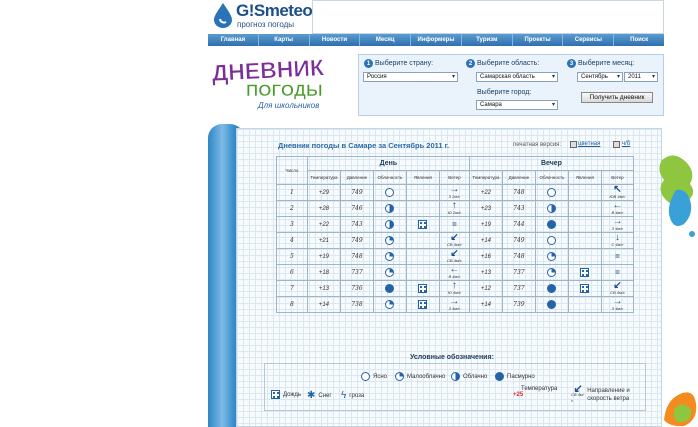 The width and height of the screenshot is (698, 427). What do you see at coordinates (617, 97) in the screenshot?
I see `get-diary-button: Получить дневник` at bounding box center [617, 97].